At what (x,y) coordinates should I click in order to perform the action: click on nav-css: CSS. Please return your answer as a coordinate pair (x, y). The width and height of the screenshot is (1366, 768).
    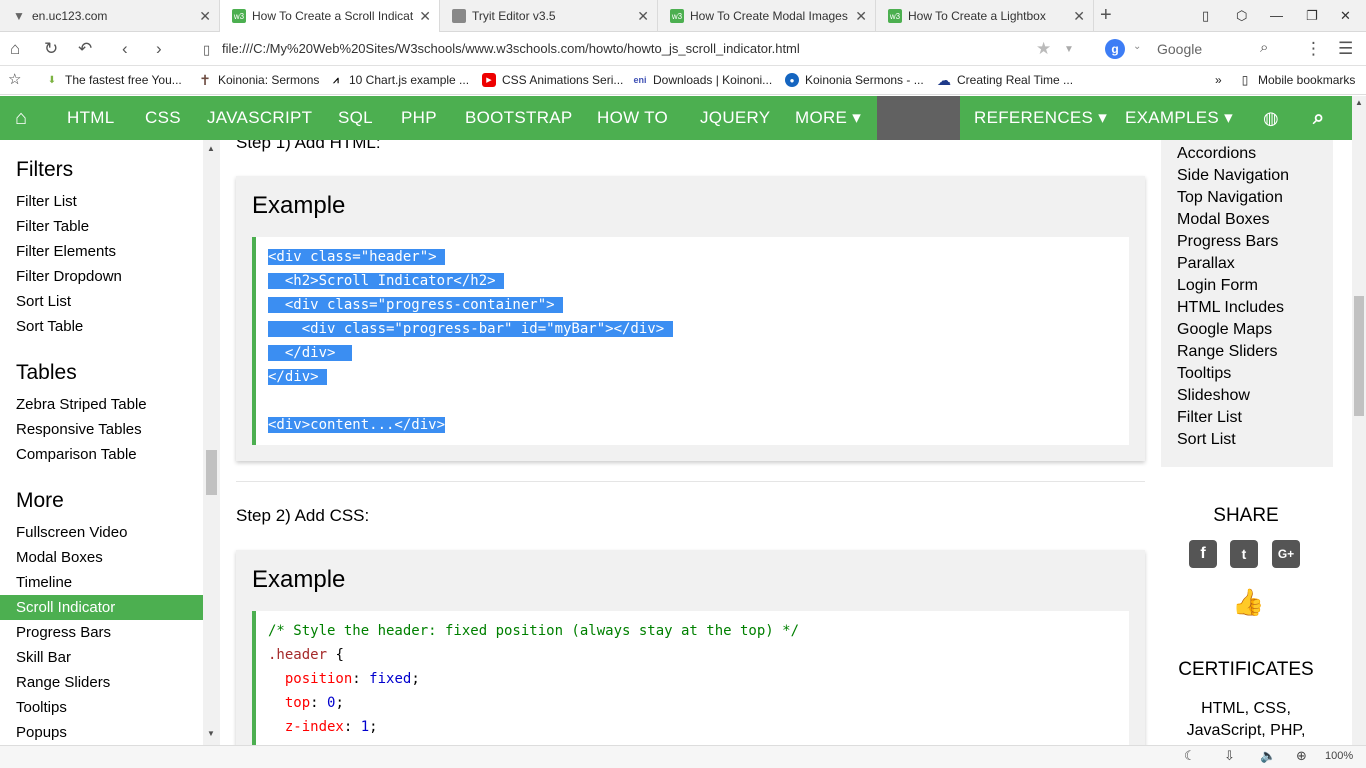
    Looking at the image, I should click on (163, 118).